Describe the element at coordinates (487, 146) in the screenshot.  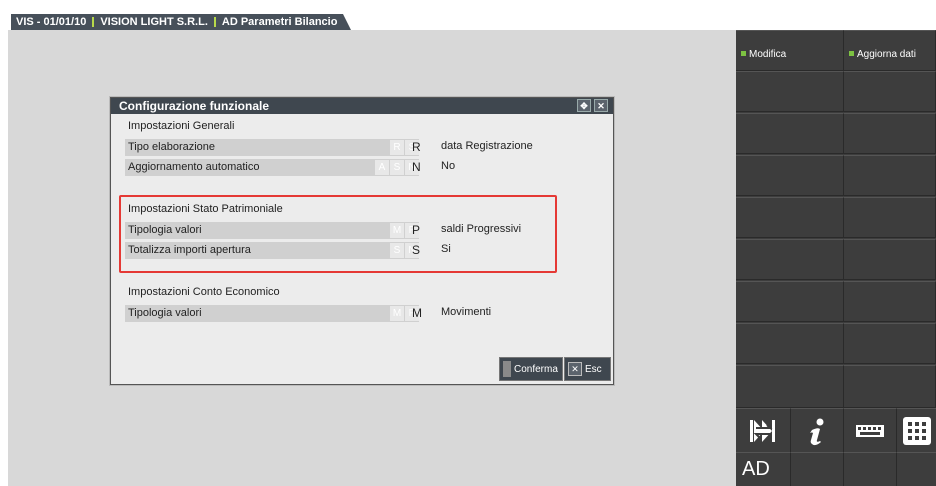
I see `field-value-desc: data Registrazione` at that location.